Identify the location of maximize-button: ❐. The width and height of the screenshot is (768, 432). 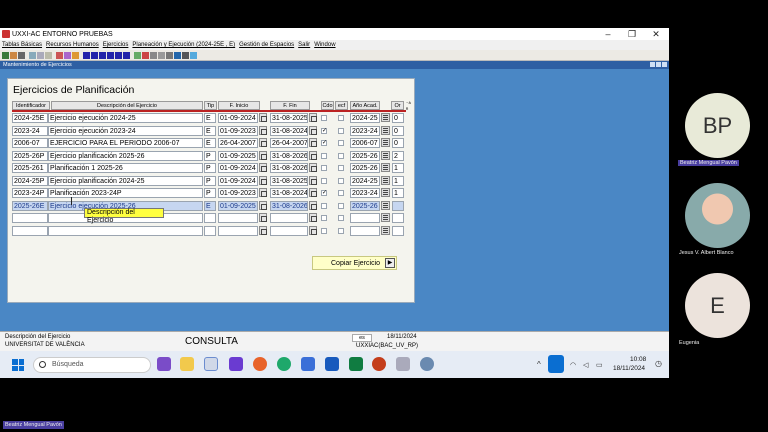
(632, 34).